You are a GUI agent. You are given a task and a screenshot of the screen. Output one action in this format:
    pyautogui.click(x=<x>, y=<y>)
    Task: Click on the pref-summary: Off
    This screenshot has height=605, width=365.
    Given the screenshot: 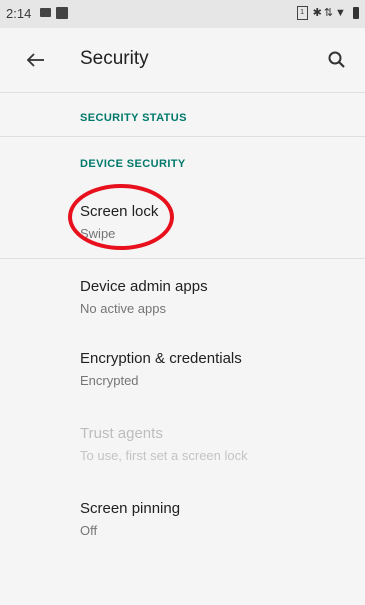 What is the action you would take?
    pyautogui.click(x=89, y=530)
    